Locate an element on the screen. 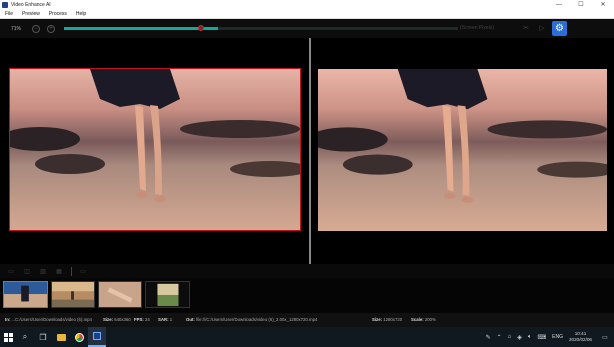 This screenshot has height=347, width=614. start-button is located at coordinates (8, 337).